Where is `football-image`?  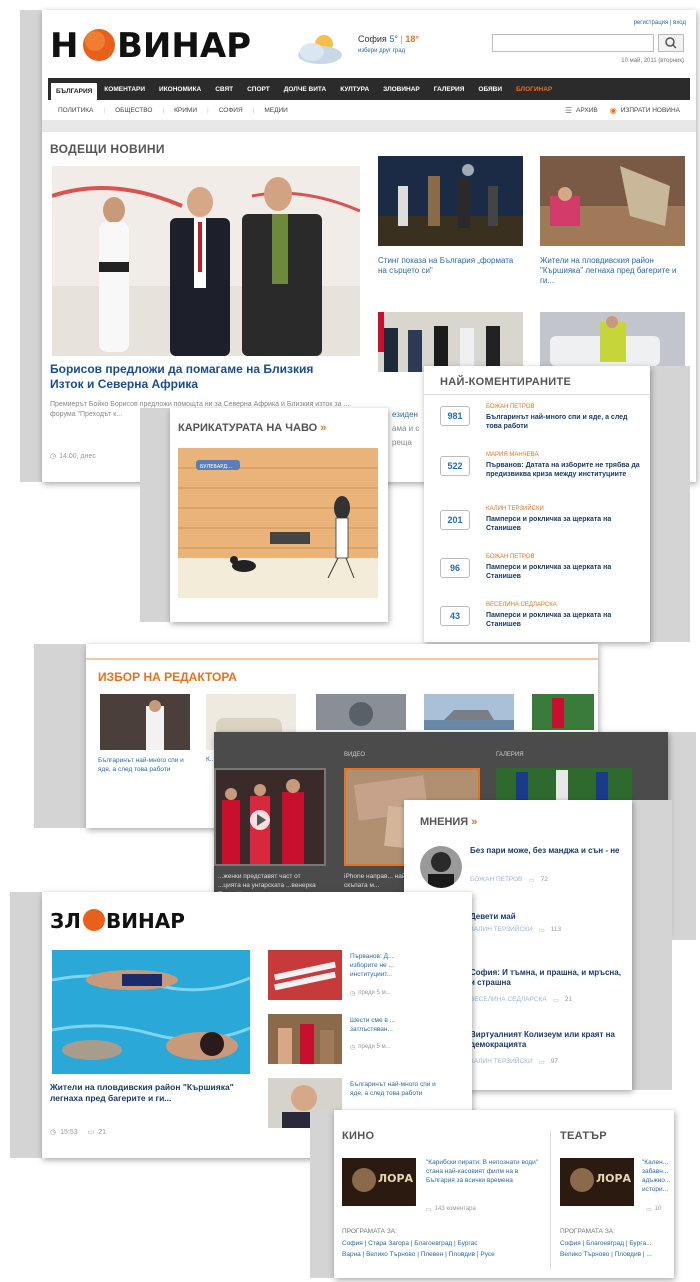 football-image is located at coordinates (564, 784).